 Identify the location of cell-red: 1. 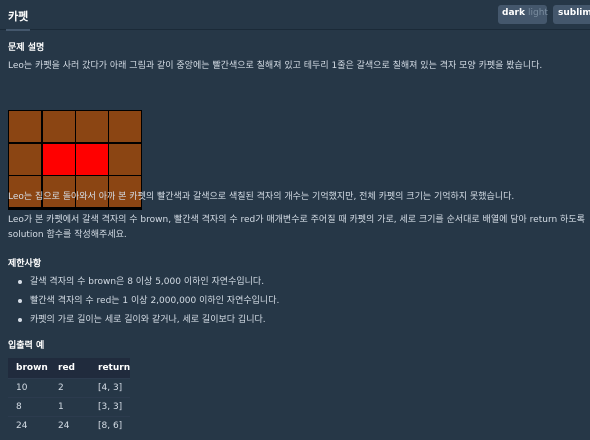
(70, 406).